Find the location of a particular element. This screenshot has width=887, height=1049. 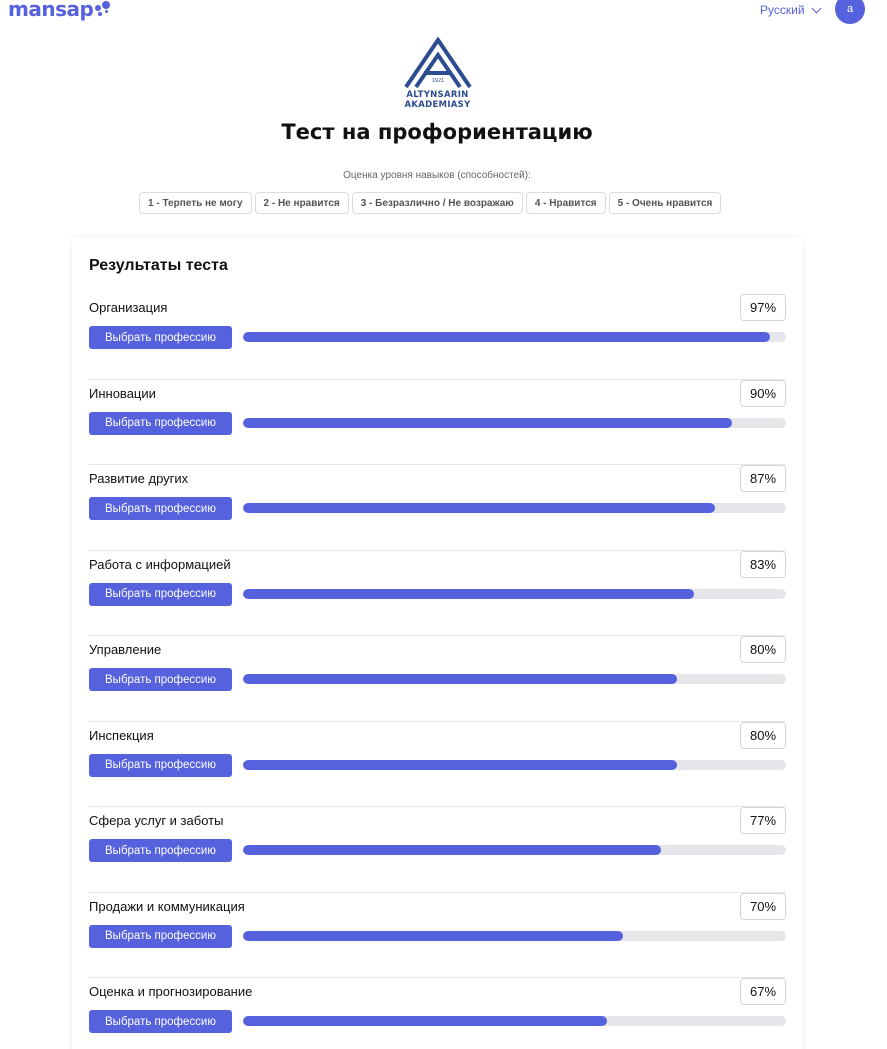

scale-caption: Оценка уровня навыков (способностей): is located at coordinates (437, 175).